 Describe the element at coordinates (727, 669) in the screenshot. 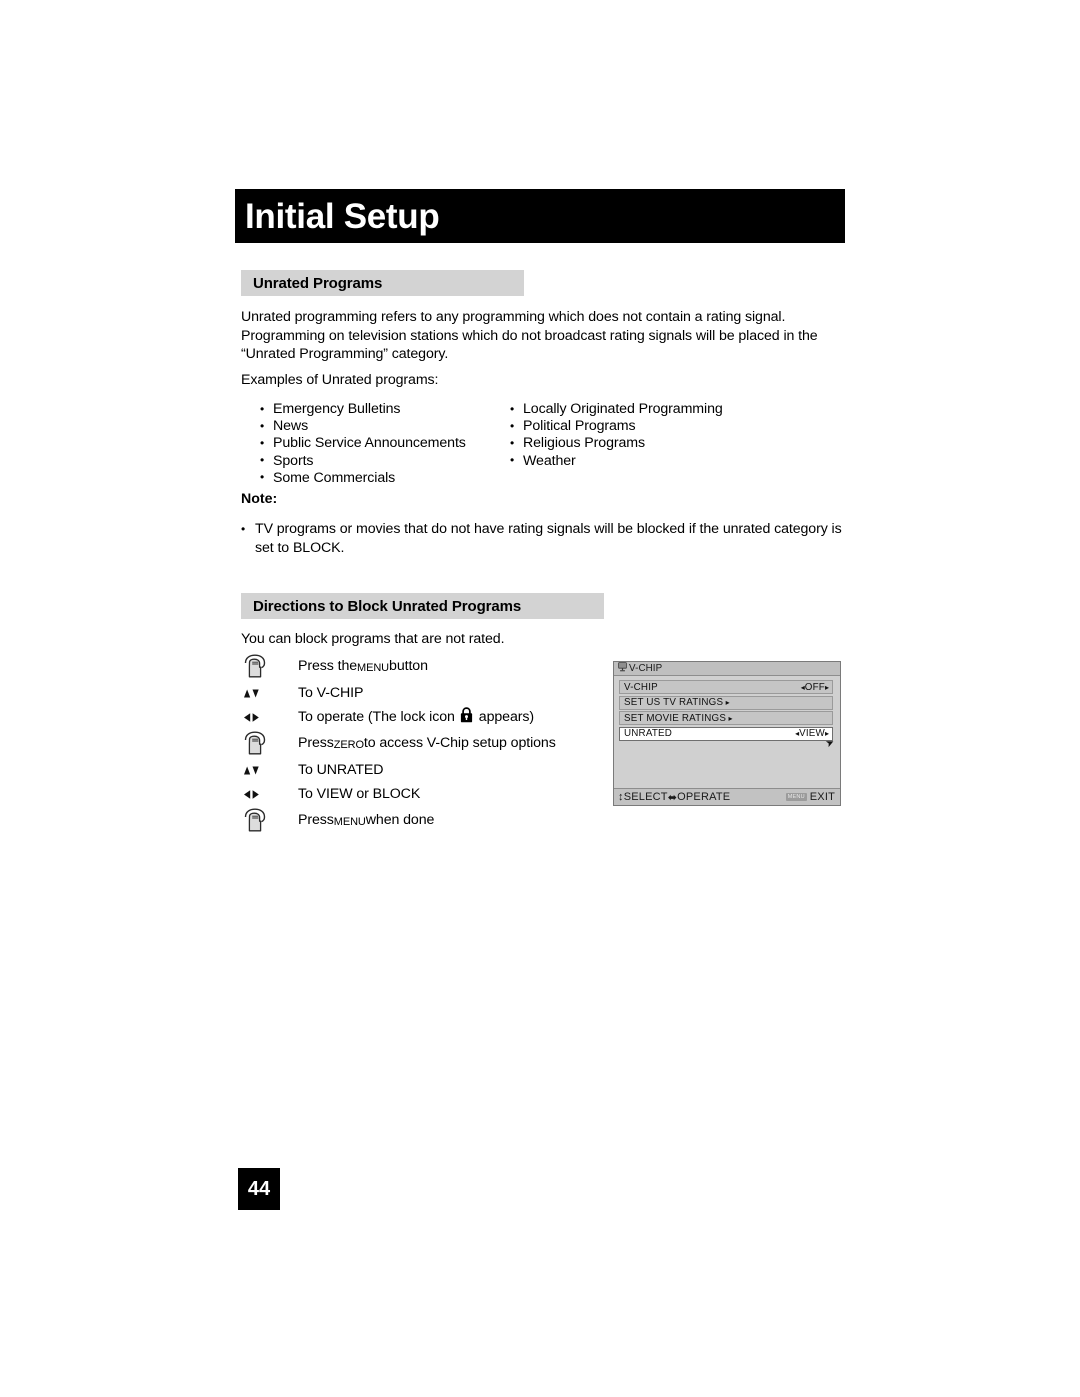

I see `osd-title-bar: V-CHIP` at that location.